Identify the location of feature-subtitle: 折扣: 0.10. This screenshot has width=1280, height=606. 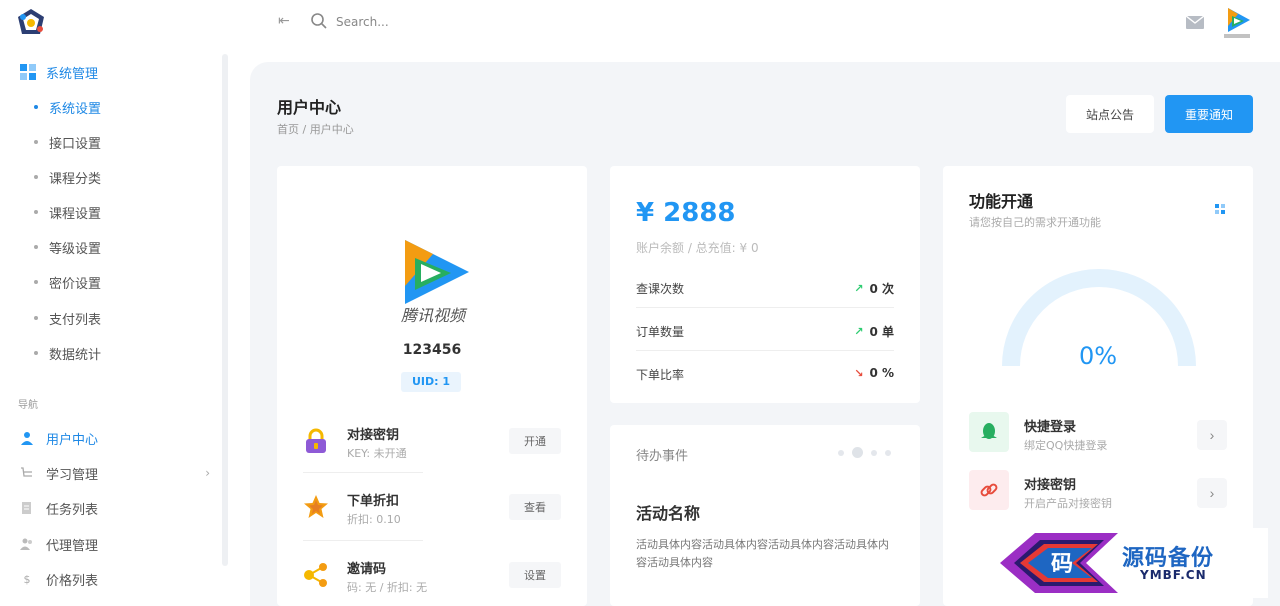
(374, 519).